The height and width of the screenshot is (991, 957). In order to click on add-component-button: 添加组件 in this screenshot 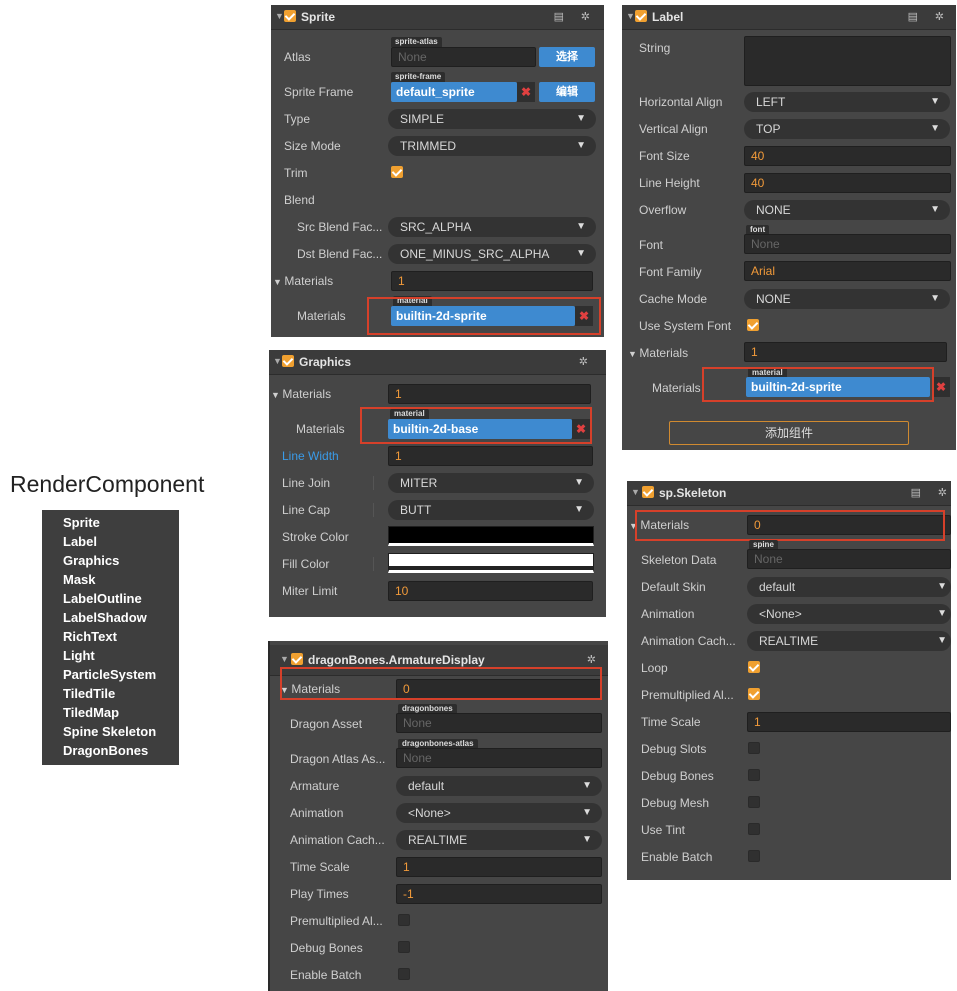, I will do `click(789, 433)`.